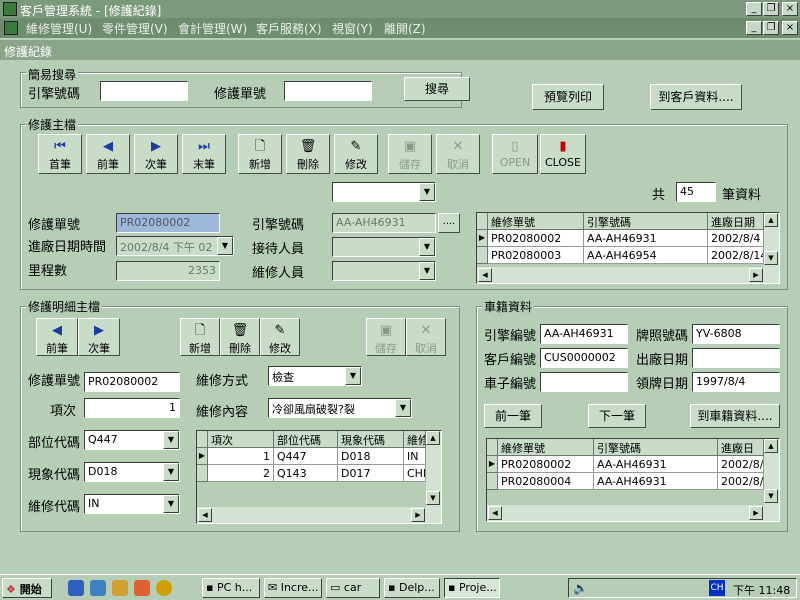 The image size is (800, 600). Describe the element at coordinates (415, 439) in the screenshot. I see `grid-header: 維修` at that location.